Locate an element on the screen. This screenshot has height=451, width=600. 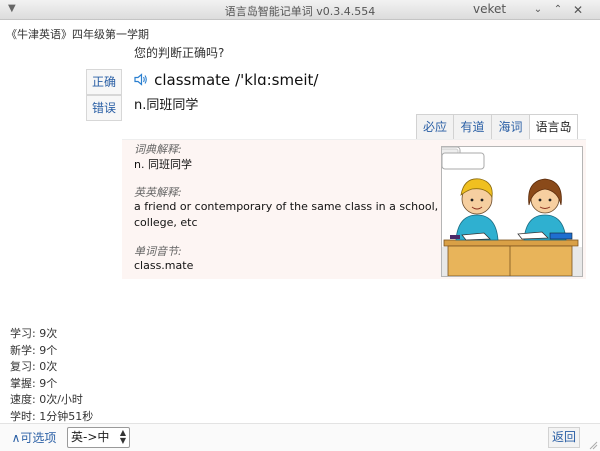
language-select-value: 英->中 is located at coordinates (90, 437).